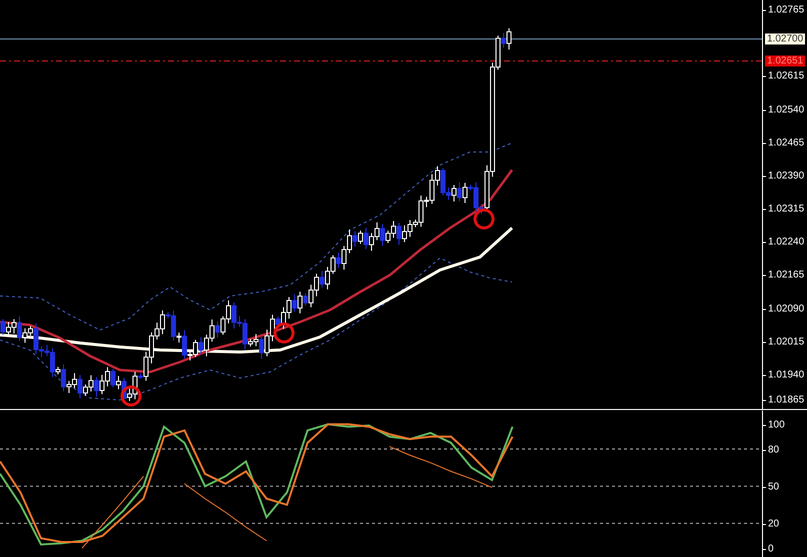 Image resolution: width=807 pixels, height=557 pixels. I want to click on price-label: 1.02765, so click(786, 10).